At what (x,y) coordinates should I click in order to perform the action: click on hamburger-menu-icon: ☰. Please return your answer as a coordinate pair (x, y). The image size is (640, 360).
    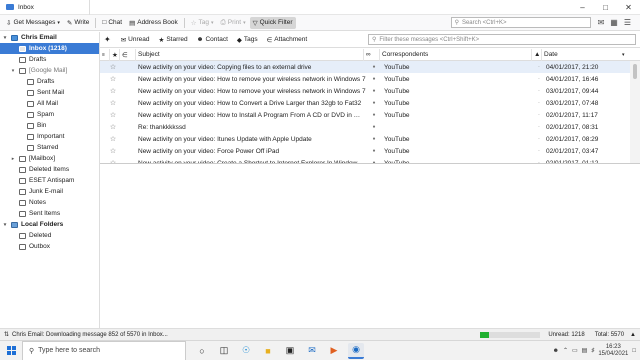
    Looking at the image, I should click on (627, 22).